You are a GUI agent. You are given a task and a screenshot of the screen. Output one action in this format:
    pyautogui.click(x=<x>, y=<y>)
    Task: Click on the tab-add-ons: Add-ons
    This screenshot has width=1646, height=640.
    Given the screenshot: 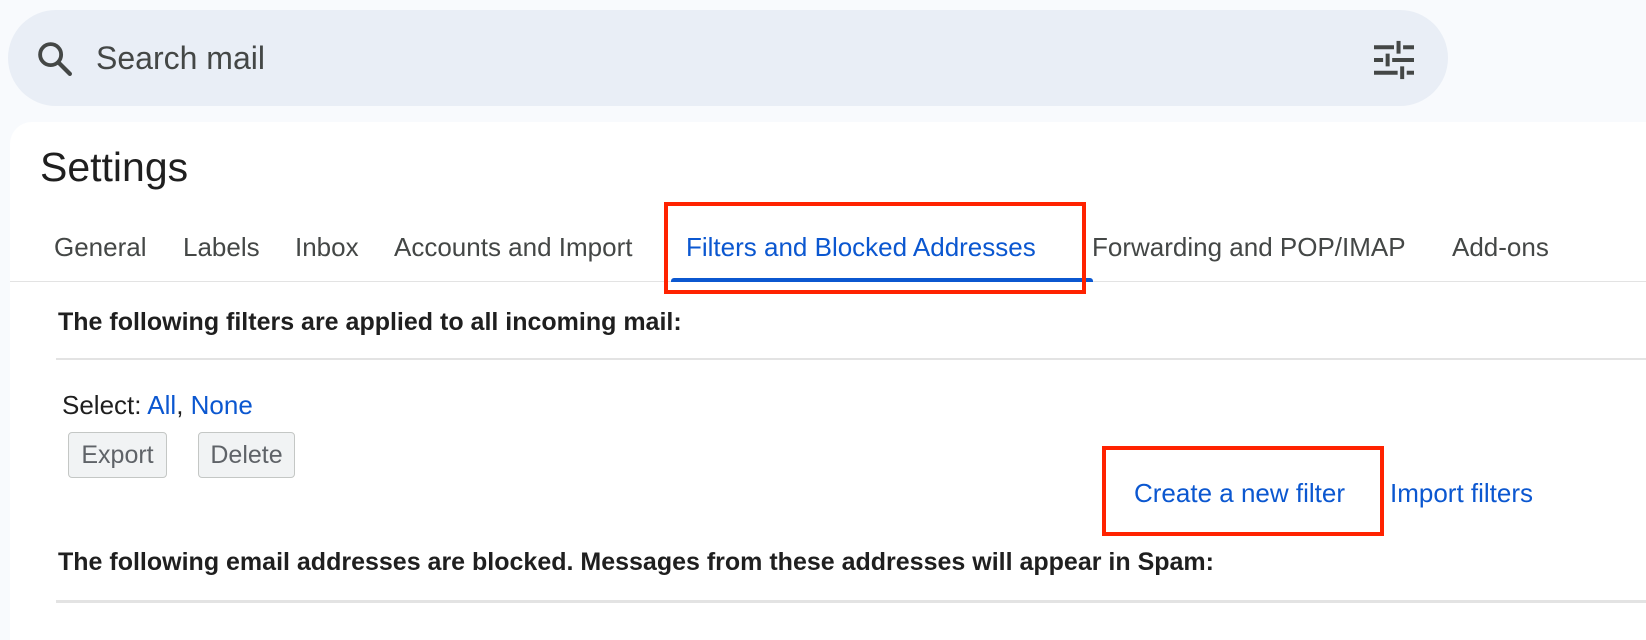 What is the action you would take?
    pyautogui.click(x=1500, y=247)
    